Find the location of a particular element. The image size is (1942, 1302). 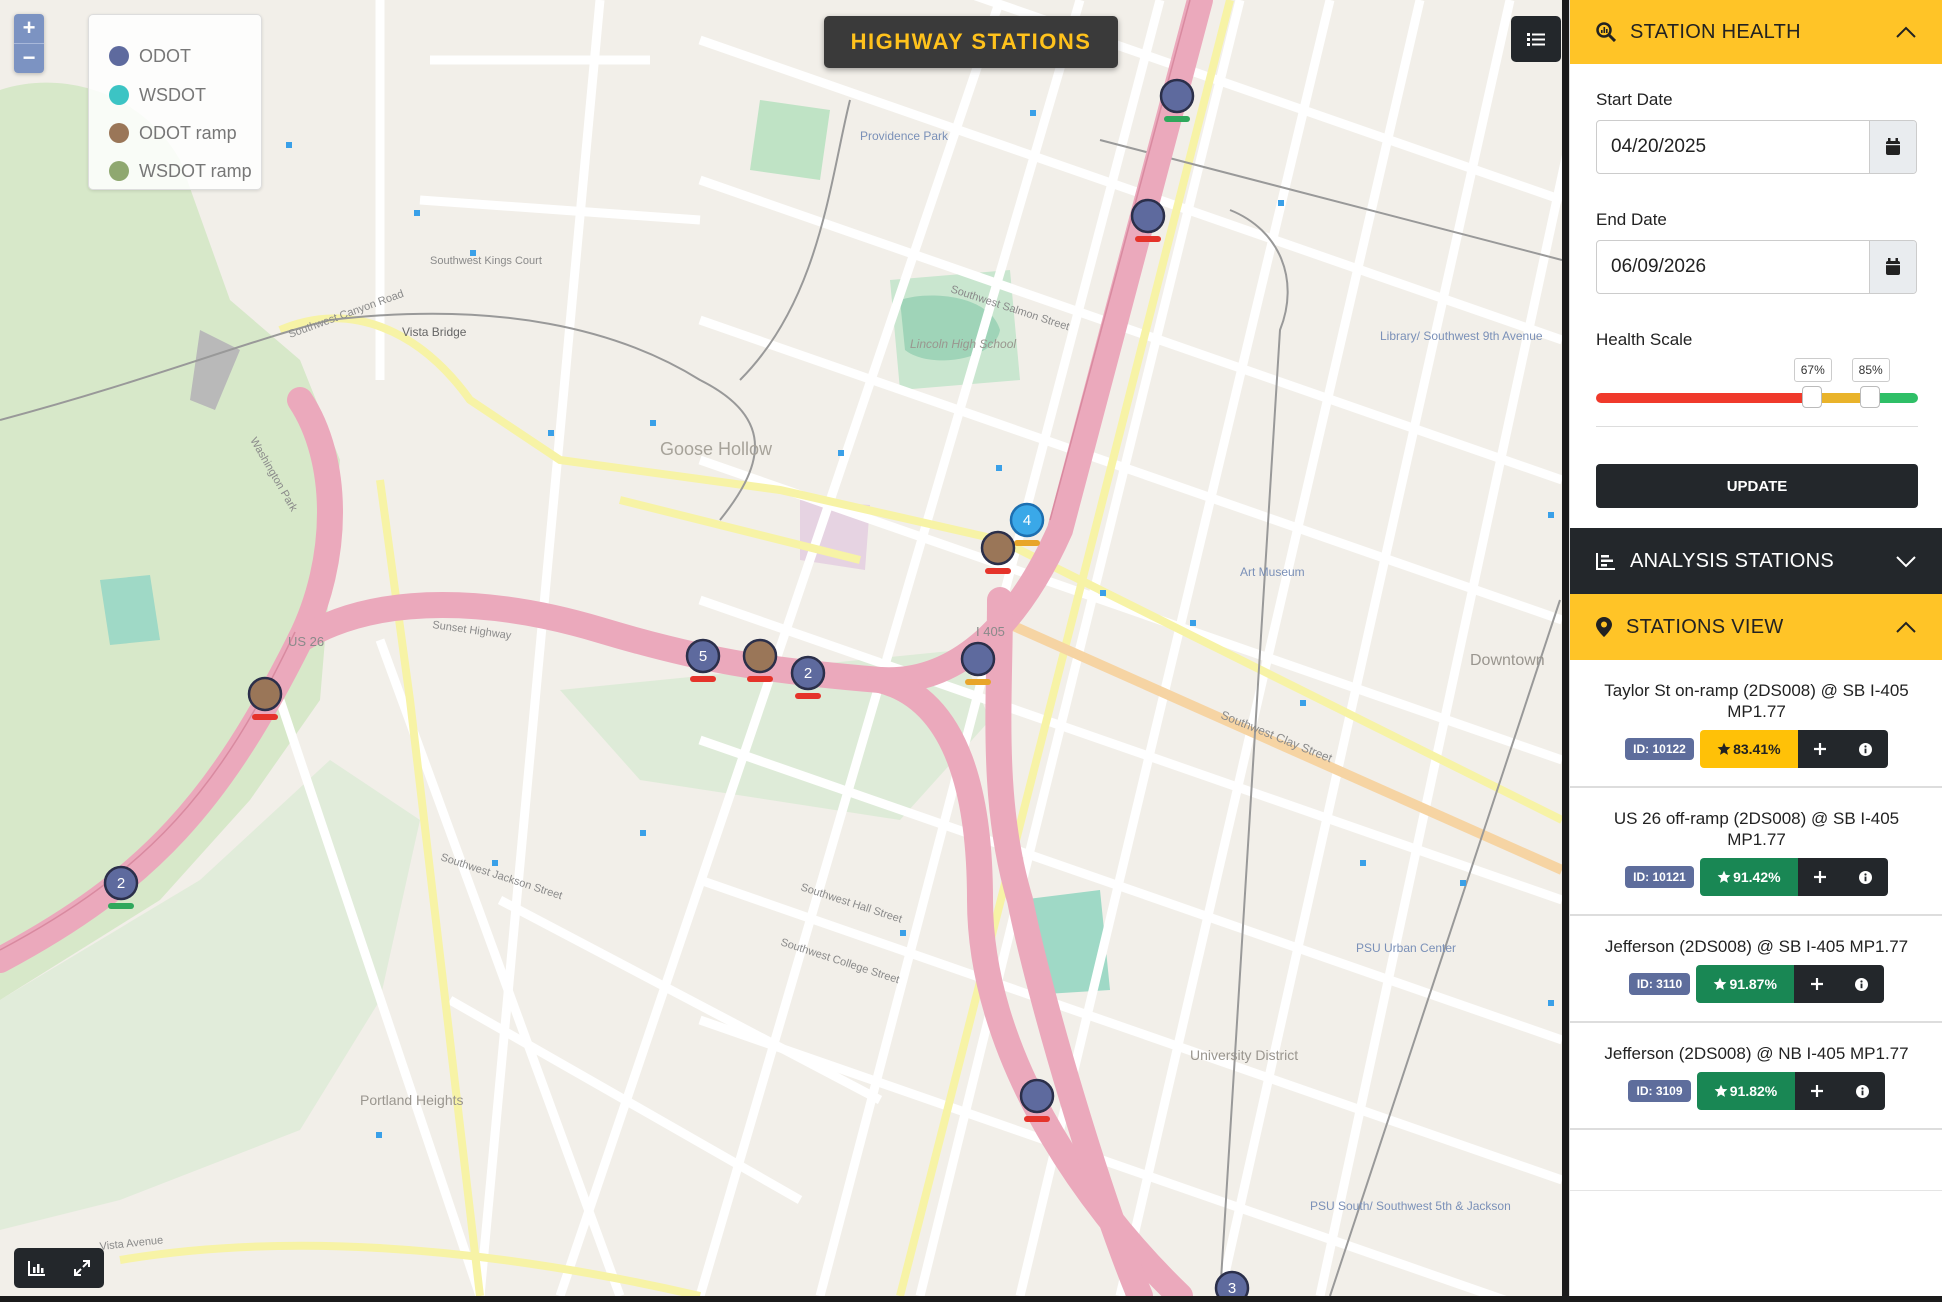

station-marker: 4 is located at coordinates (1027, 524).